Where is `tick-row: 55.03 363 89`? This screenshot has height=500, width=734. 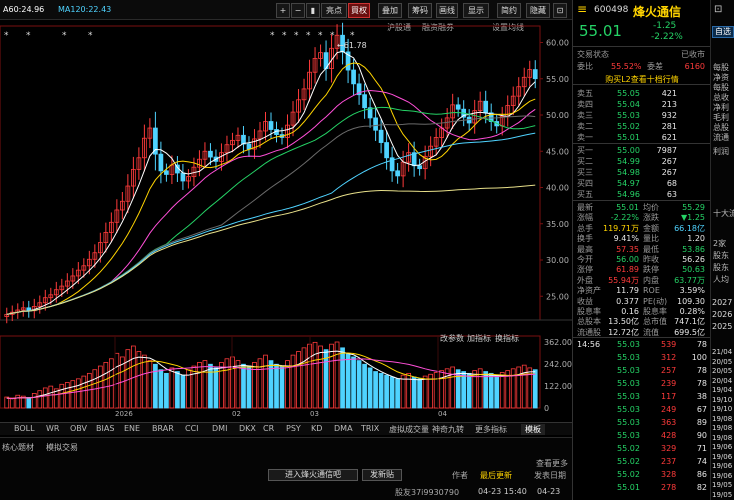
tick-row: 55.03 363 89 is located at coordinates (662, 422).